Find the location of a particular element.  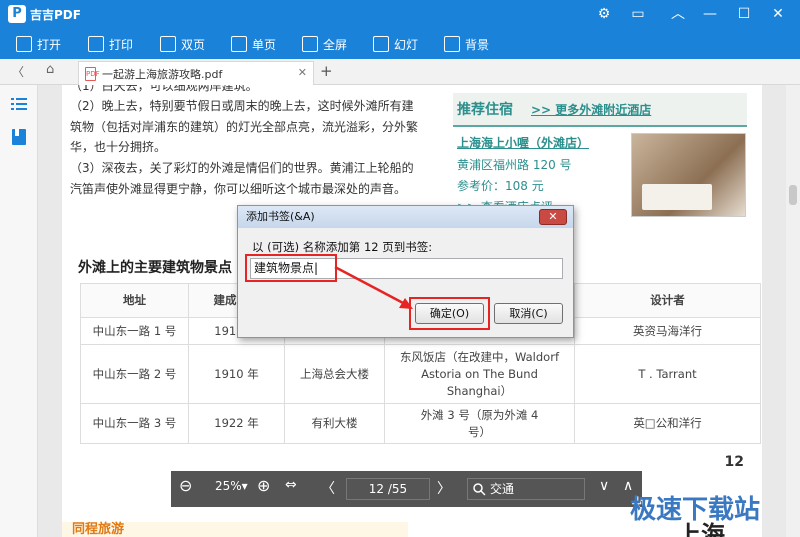

maximize-button: ☐ is located at coordinates (744, 14).